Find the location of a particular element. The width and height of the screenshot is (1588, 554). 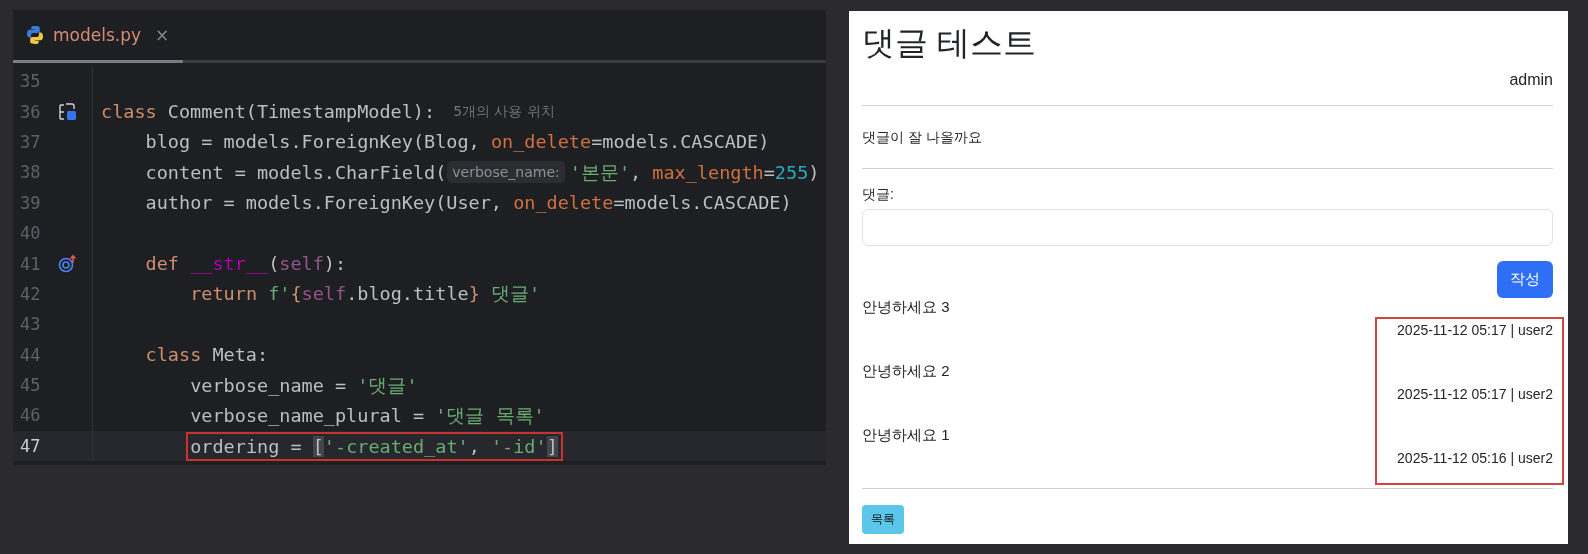

page-title: 댓글 테스트 is located at coordinates (950, 43).